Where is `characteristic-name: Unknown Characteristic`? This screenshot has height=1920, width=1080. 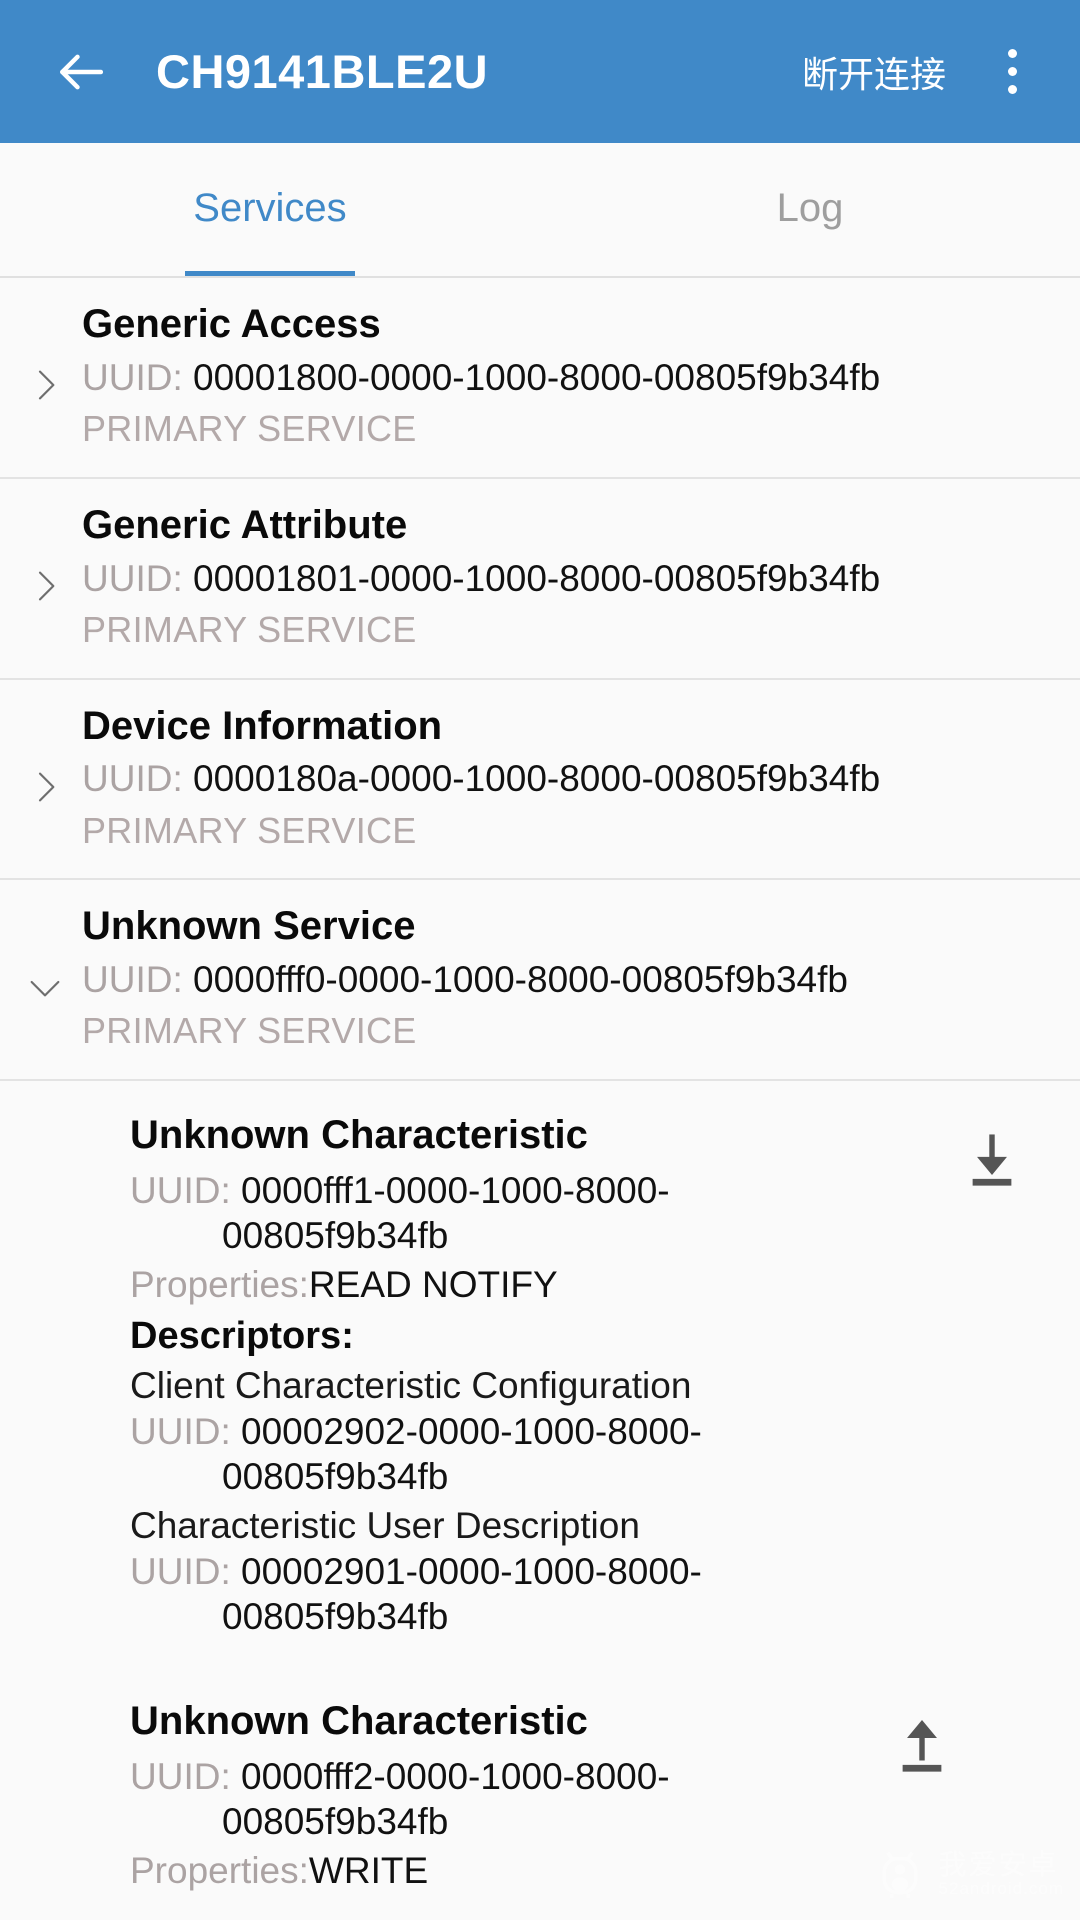
characteristic-name: Unknown Characteristic is located at coordinates (359, 1135).